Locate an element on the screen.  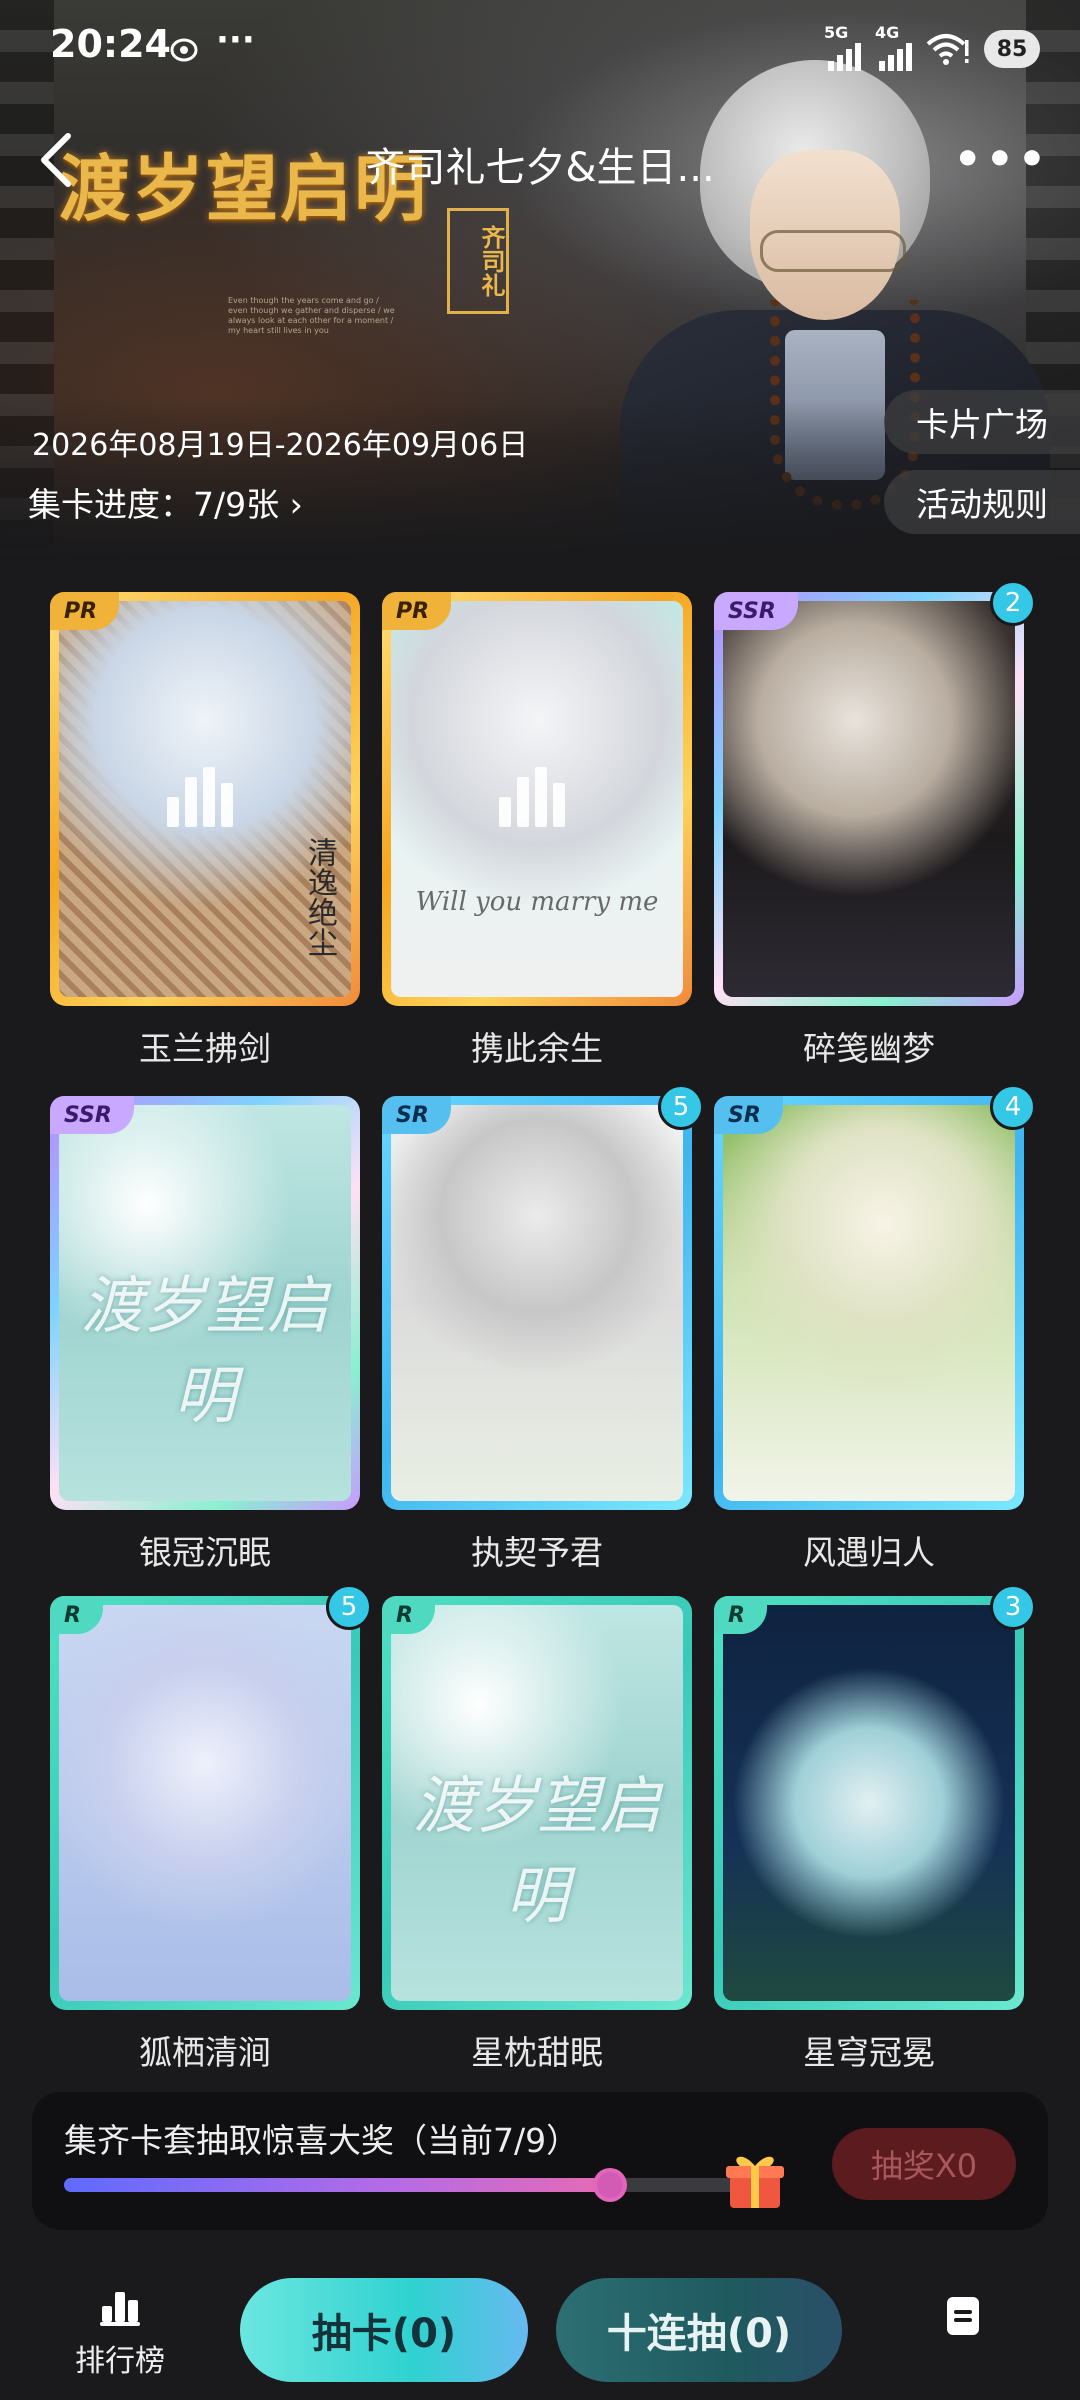
card-frame: SR 4 is located at coordinates (875, 1297).